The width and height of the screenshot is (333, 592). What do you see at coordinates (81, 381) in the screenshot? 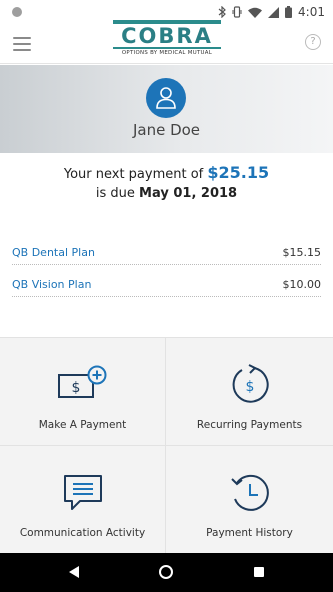
I see `make-payment-icon: $` at bounding box center [81, 381].